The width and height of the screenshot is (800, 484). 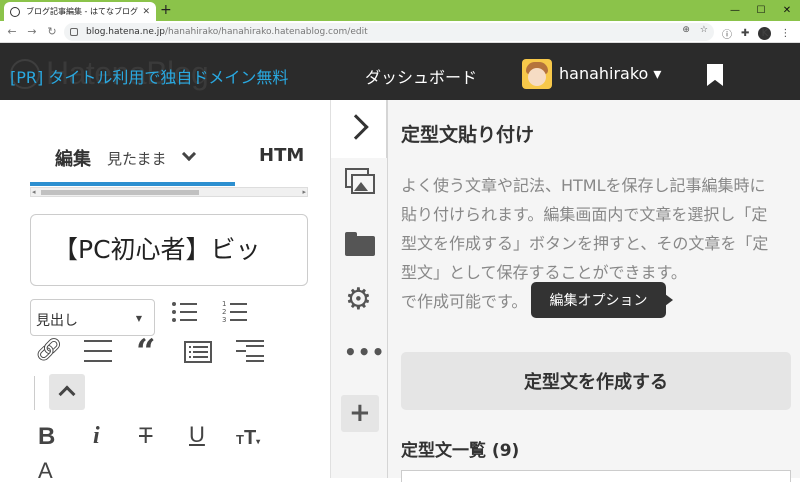 What do you see at coordinates (765, 33) in the screenshot?
I see `profile-avatar: K` at bounding box center [765, 33].